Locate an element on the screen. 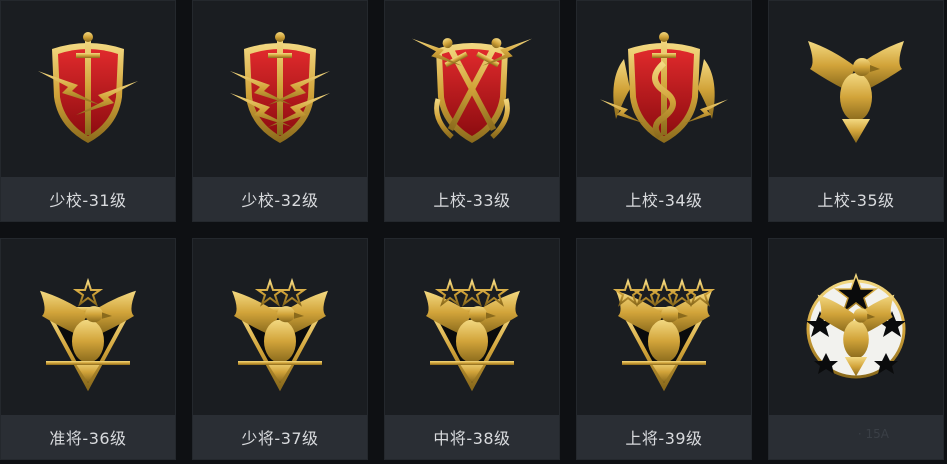 This screenshot has height=464, width=947. gold-eagle-icon is located at coordinates (856, 91).